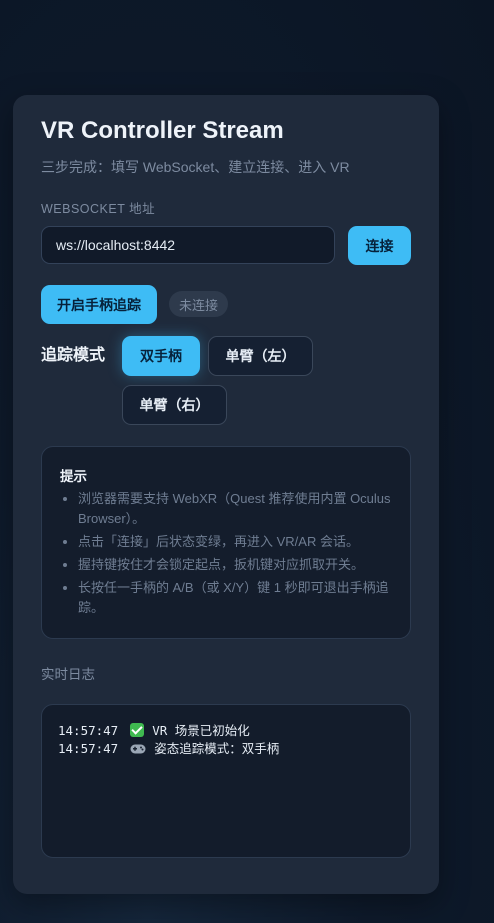  I want to click on connection-status-badge: 未连接, so click(199, 304).